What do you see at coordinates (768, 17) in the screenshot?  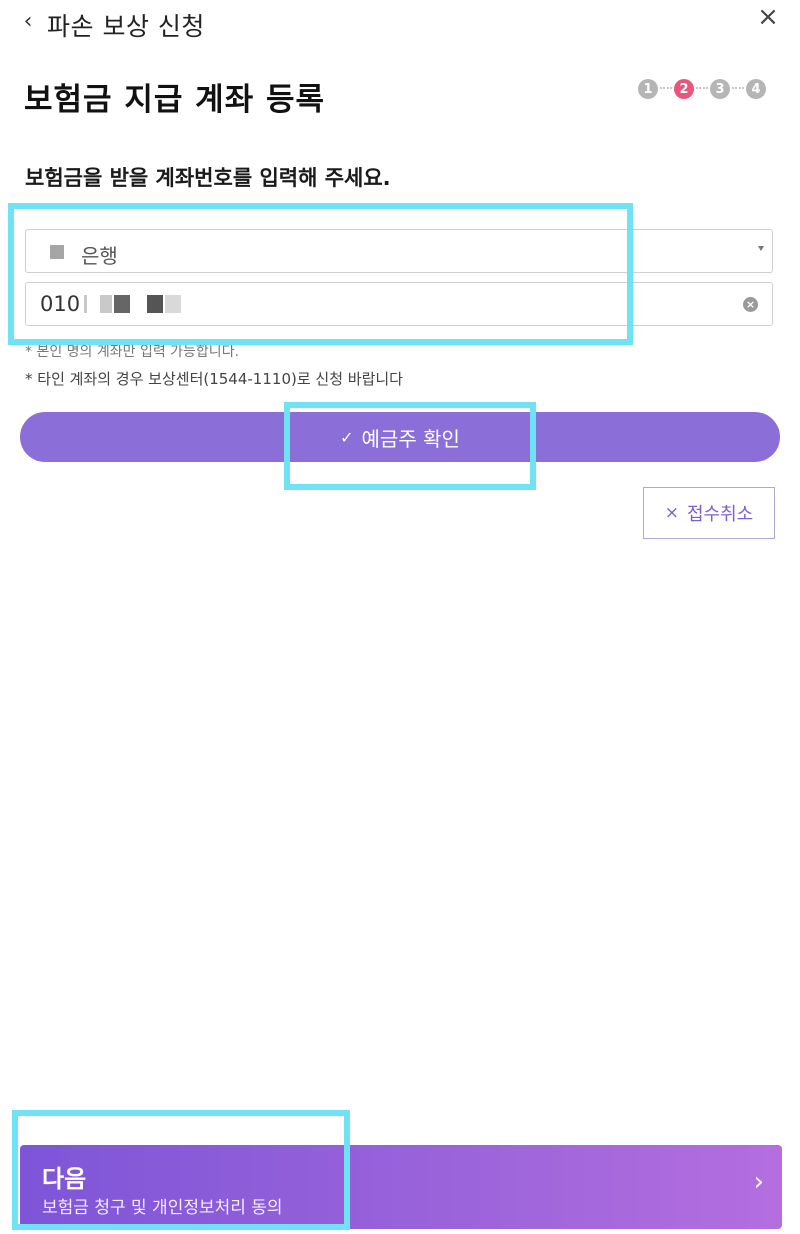 I see `close-icon: ×` at bounding box center [768, 17].